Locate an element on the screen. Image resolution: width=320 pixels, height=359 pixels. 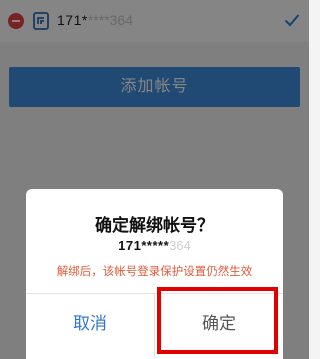
cancel-button: 取消 is located at coordinates (90, 324).